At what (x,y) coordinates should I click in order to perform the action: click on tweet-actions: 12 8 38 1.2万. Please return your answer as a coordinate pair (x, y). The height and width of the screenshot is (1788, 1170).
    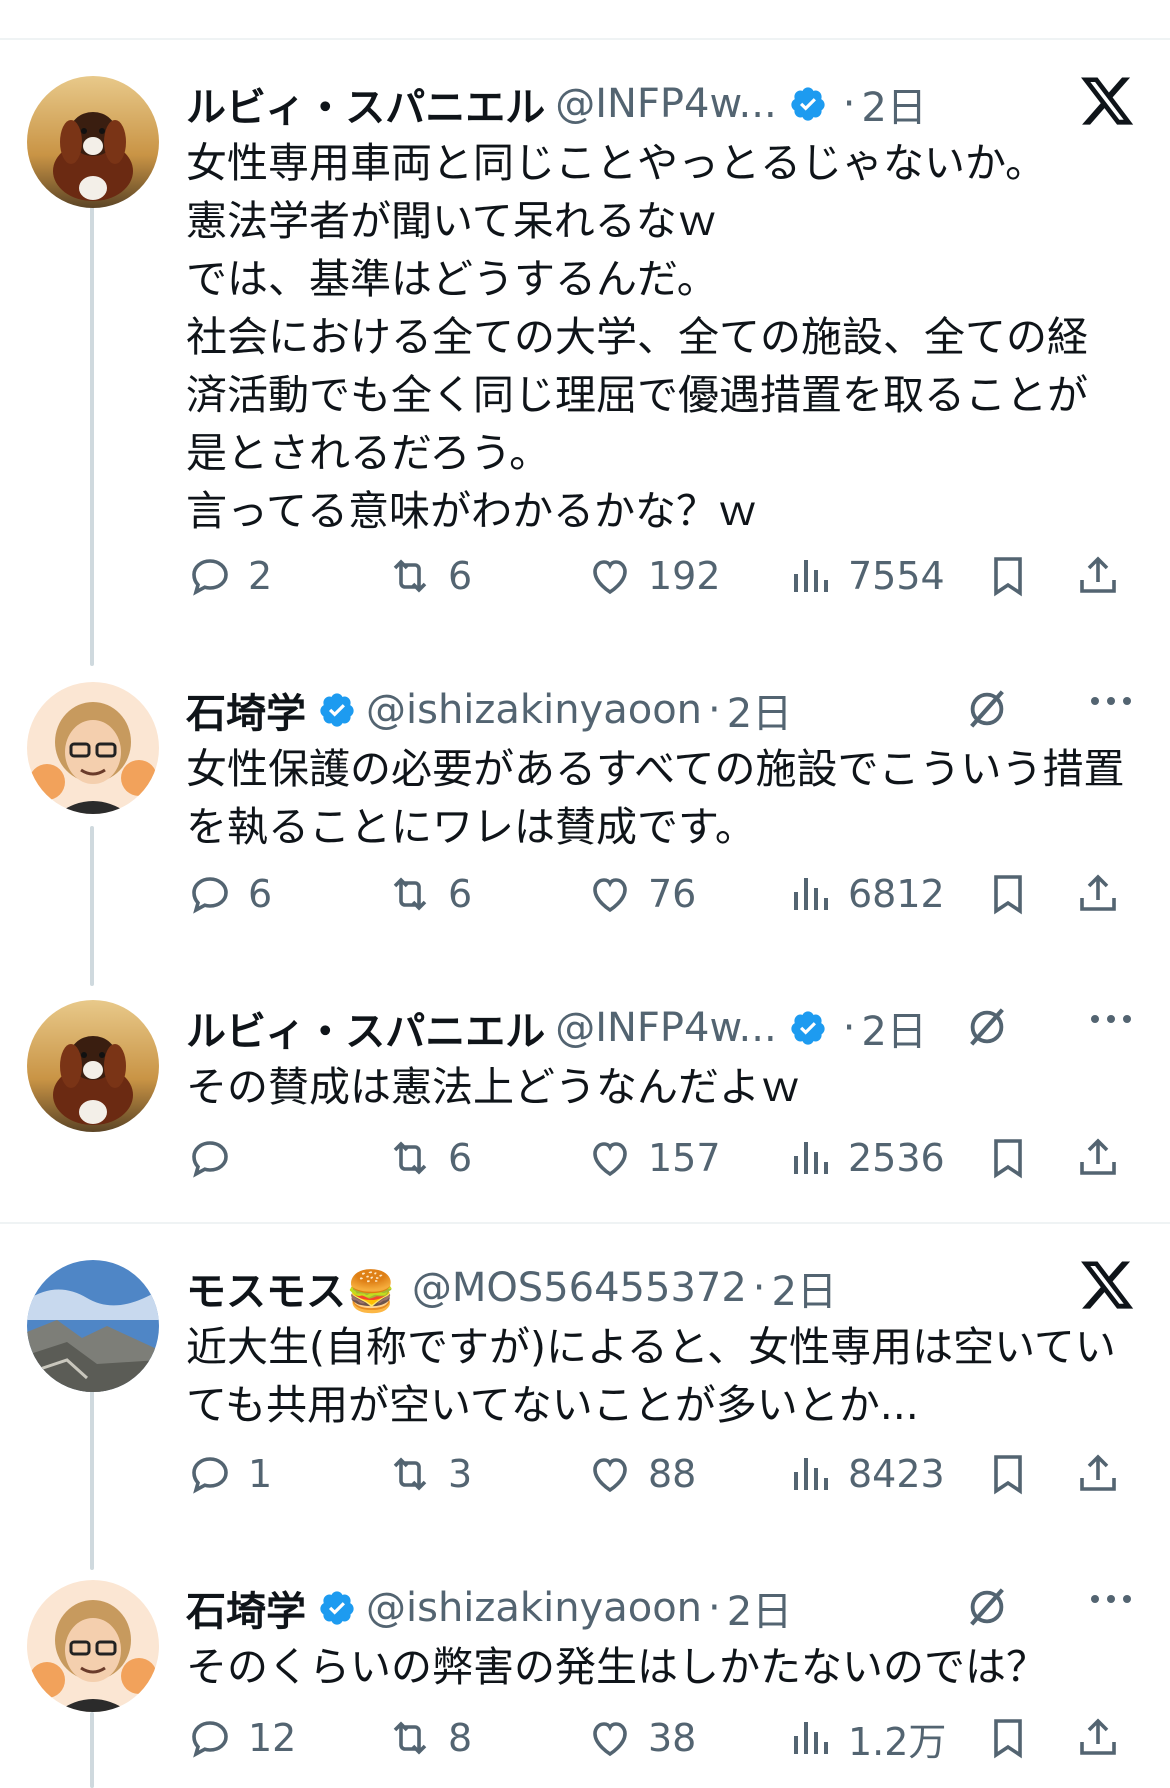
    Looking at the image, I should click on (666, 1738).